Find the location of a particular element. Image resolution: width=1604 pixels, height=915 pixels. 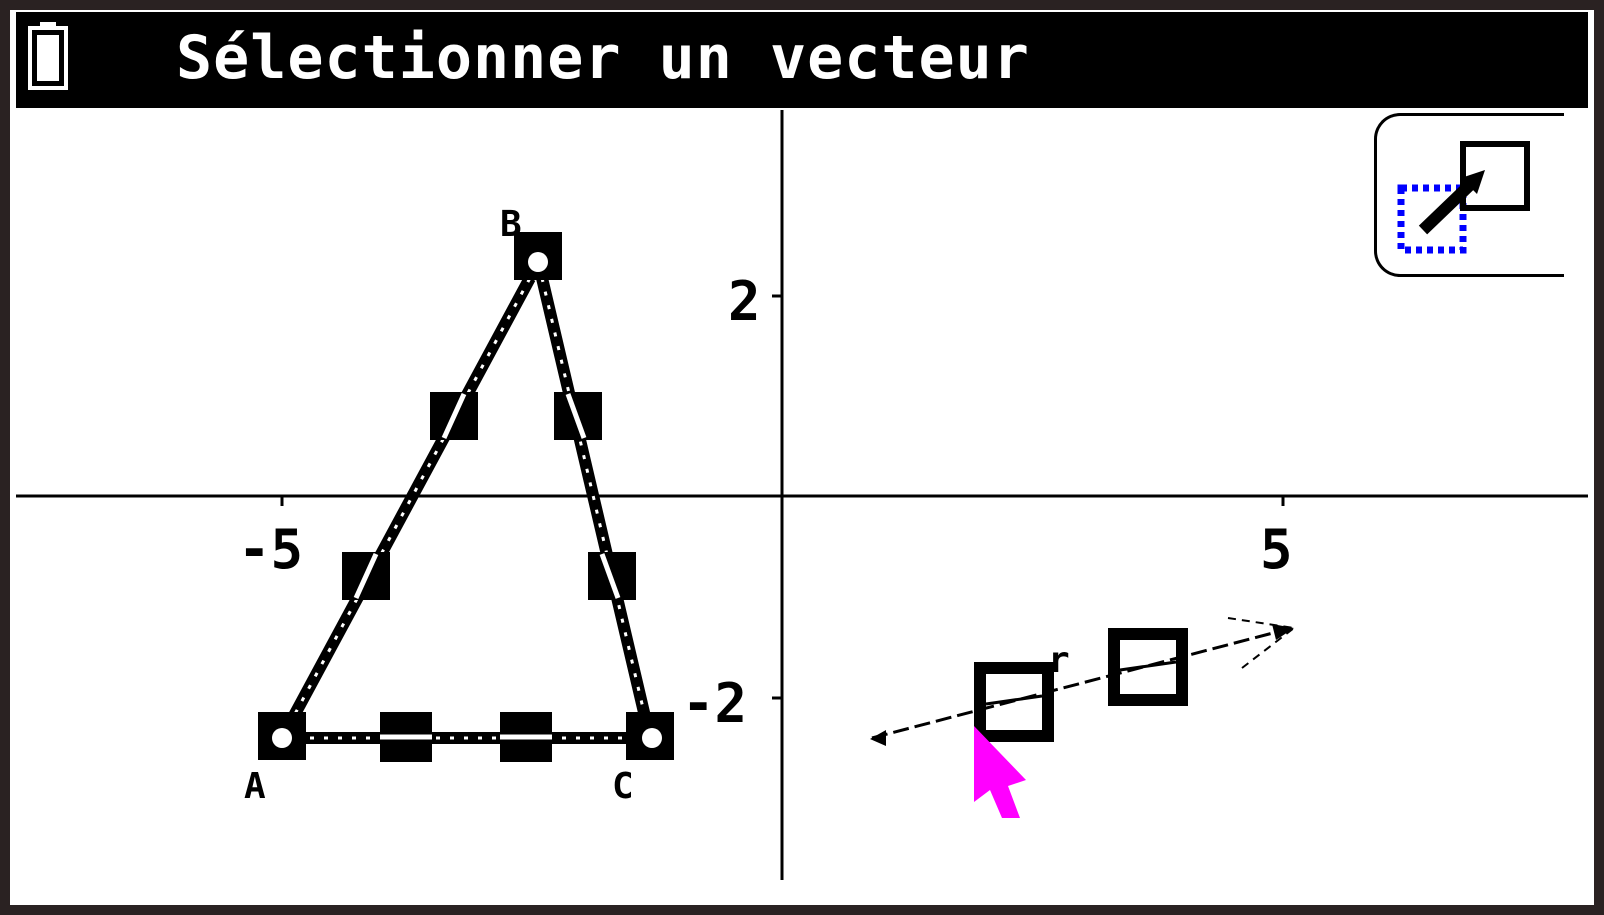

point-b-label: B is located at coordinates (511, 224).